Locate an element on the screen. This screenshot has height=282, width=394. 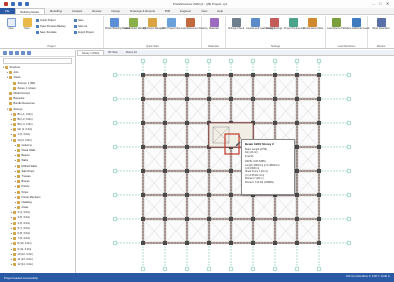
additional-loads-button: See Additional Loads is located at coordinates (358, 24).